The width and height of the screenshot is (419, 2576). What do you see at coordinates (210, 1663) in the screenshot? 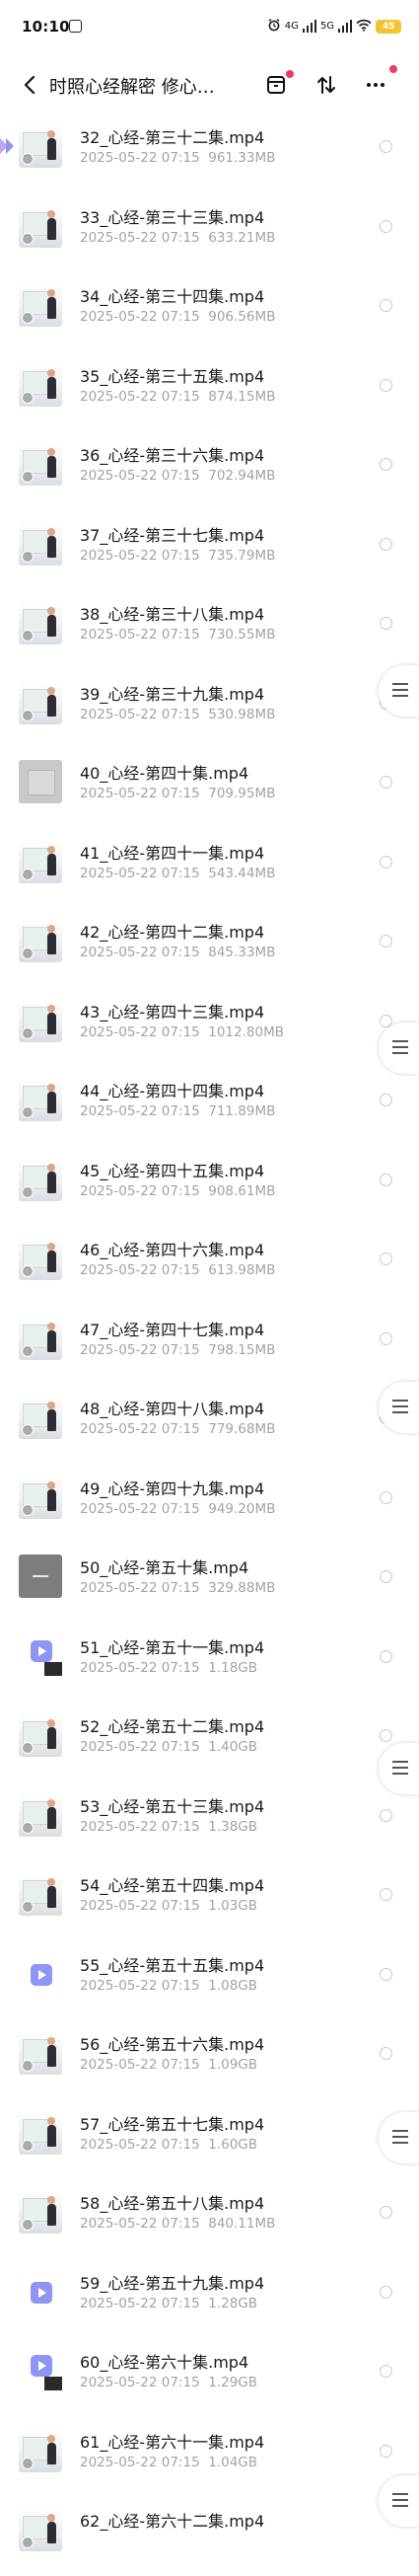
I see `file-row: 51_心经-第五十一集.mp4 2025-05-22 07:15 1.18GB` at bounding box center [210, 1663].